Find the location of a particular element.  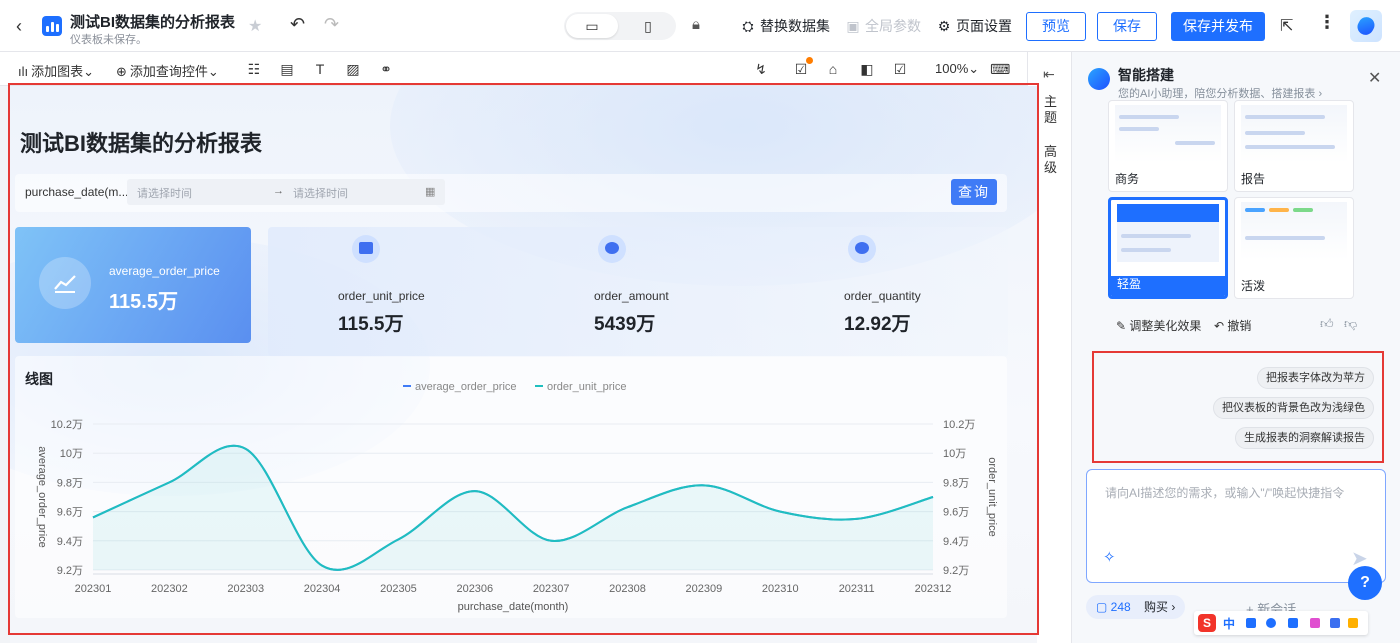

end-date-placeholder: 请选择时间 is located at coordinates (320, 193).